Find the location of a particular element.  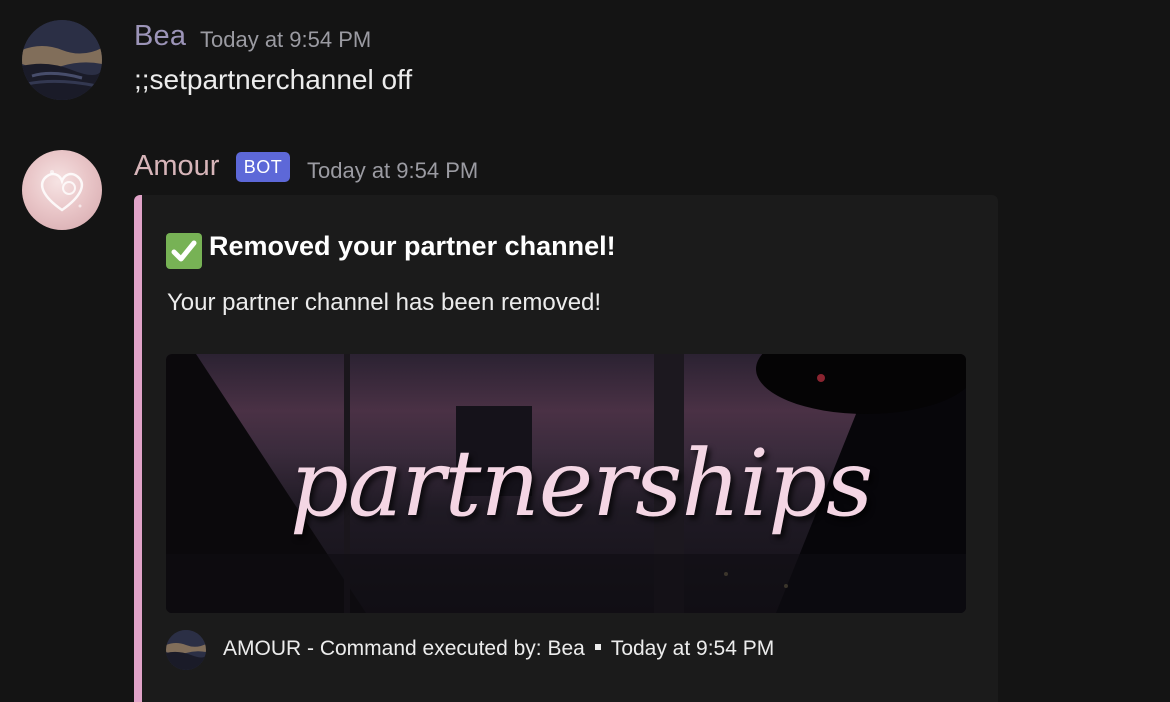

footer-timestamp: Today at 9:54 PM is located at coordinates (692, 648).